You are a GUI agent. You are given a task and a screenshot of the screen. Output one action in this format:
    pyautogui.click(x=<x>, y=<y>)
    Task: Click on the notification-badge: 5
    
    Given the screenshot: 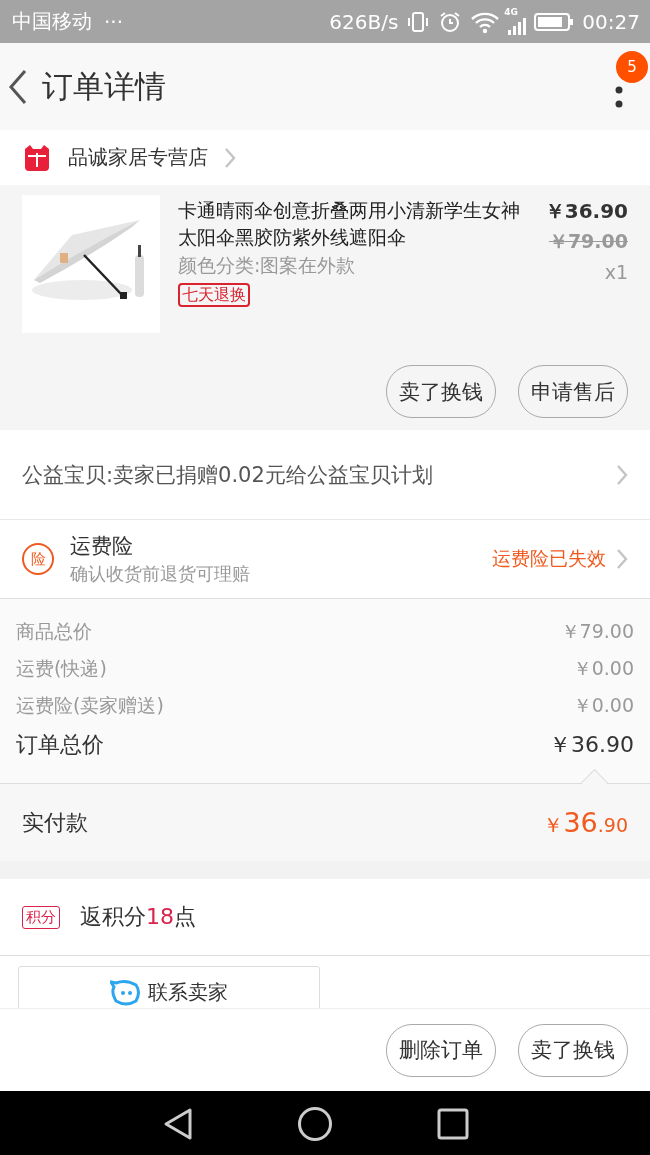 What is the action you would take?
    pyautogui.click(x=632, y=66)
    